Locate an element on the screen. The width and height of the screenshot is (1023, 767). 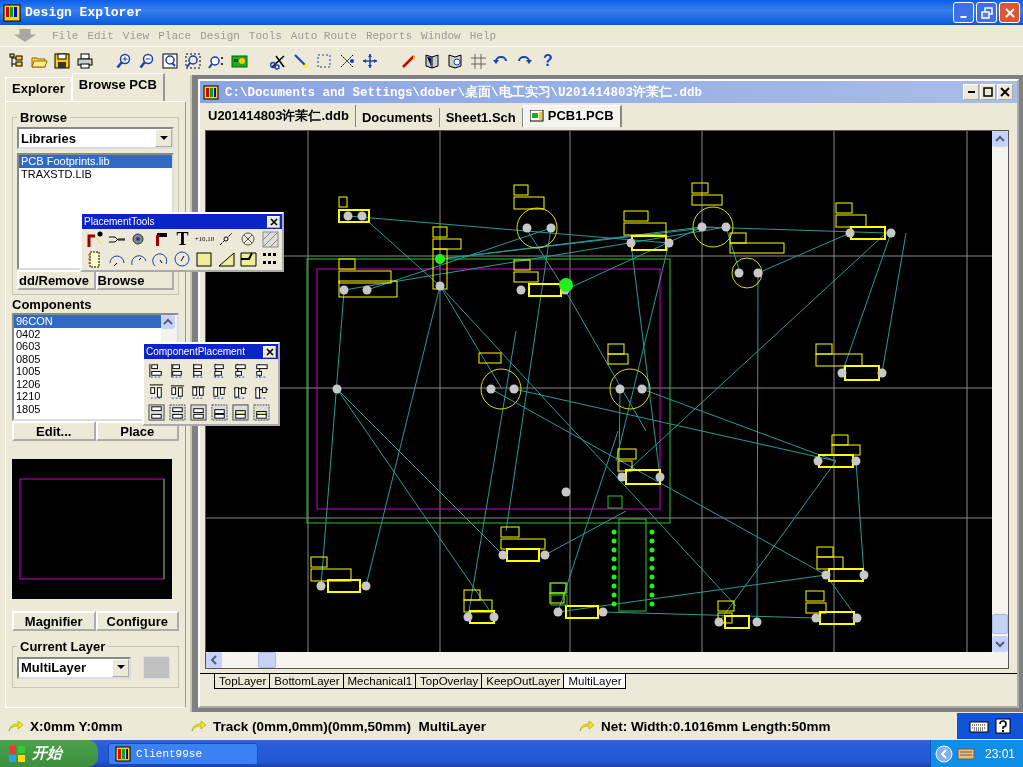
layer-tab: Mechanical1 is located at coordinates (379, 681).